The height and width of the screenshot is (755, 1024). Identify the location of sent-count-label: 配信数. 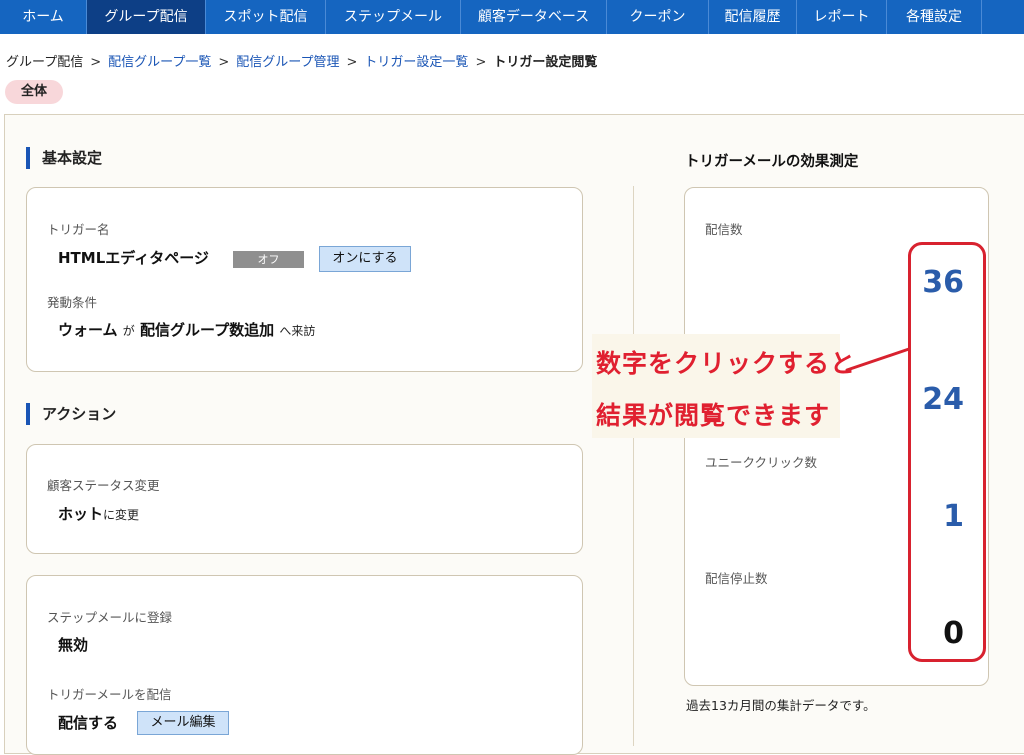
(724, 229).